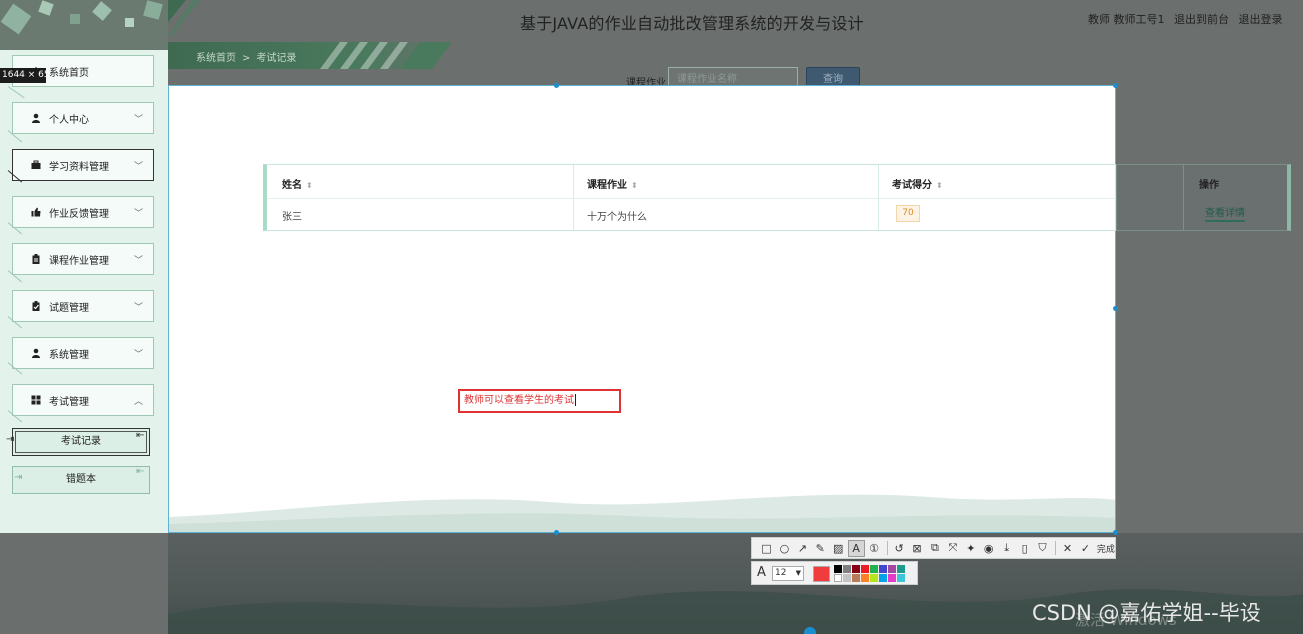  Describe the element at coordinates (36, 212) in the screenshot. I see `thumbs-up-icon` at that location.